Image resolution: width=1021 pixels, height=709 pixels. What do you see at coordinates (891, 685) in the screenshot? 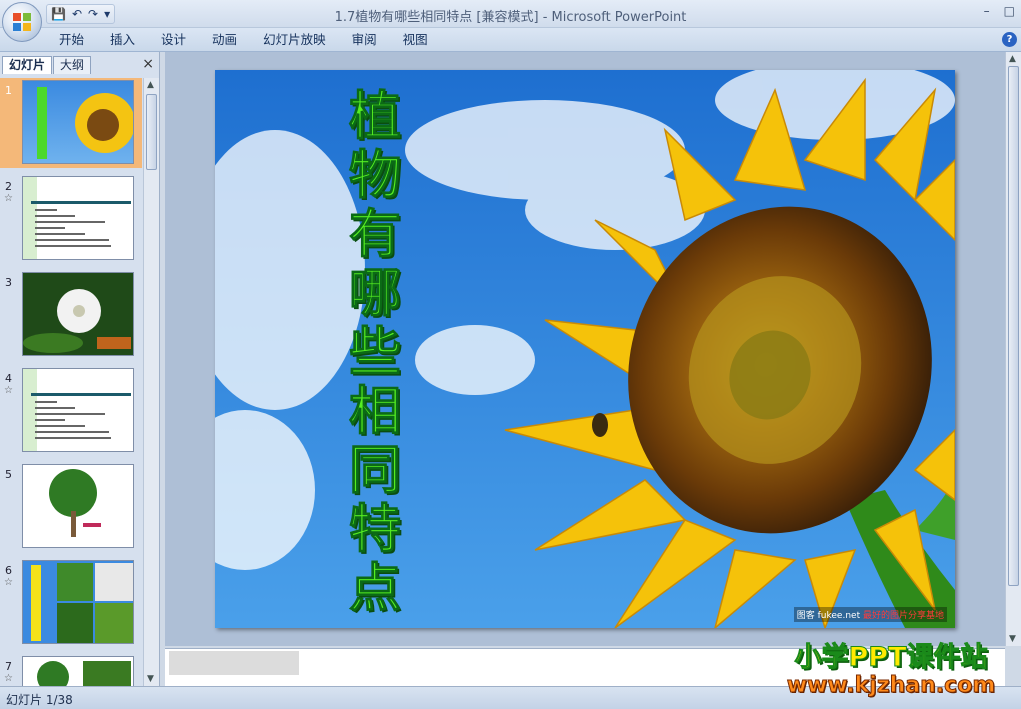
I see `watermark-url: www.kjzhan.com` at bounding box center [891, 685].